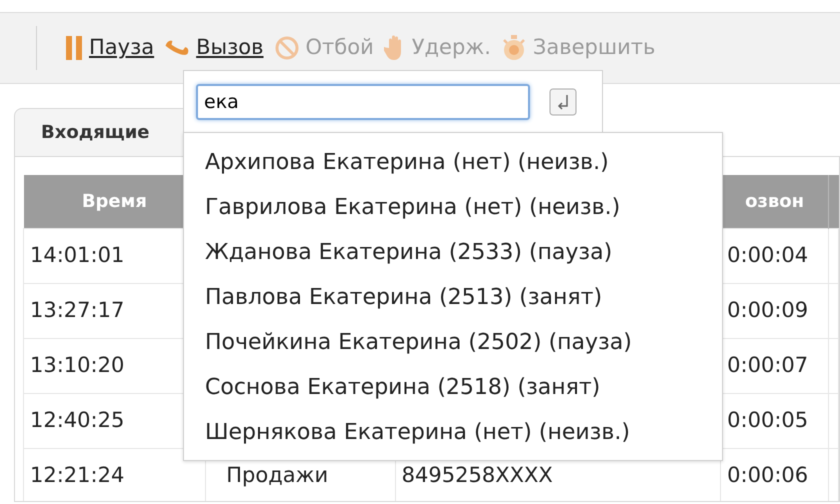  I want to click on table-cell: 0:00:05, so click(767, 420).